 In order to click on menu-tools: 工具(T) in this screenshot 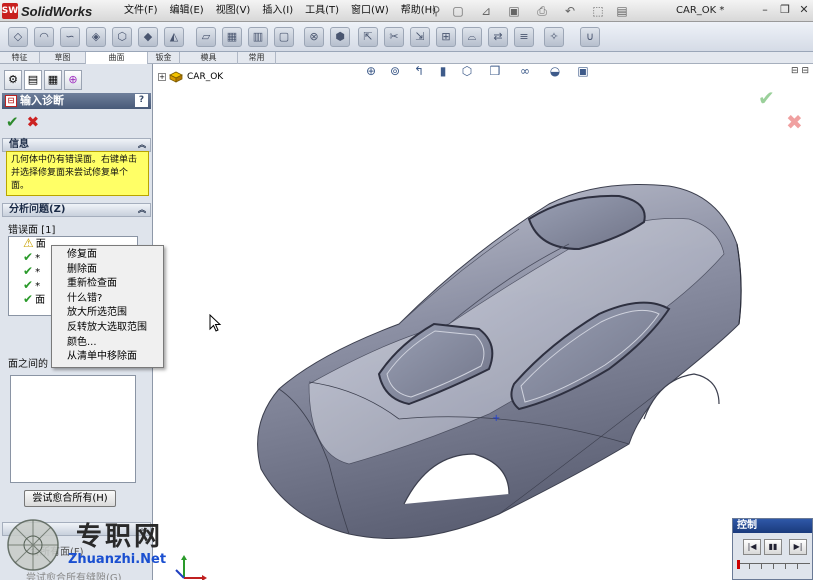, I will do `click(322, 11)`.